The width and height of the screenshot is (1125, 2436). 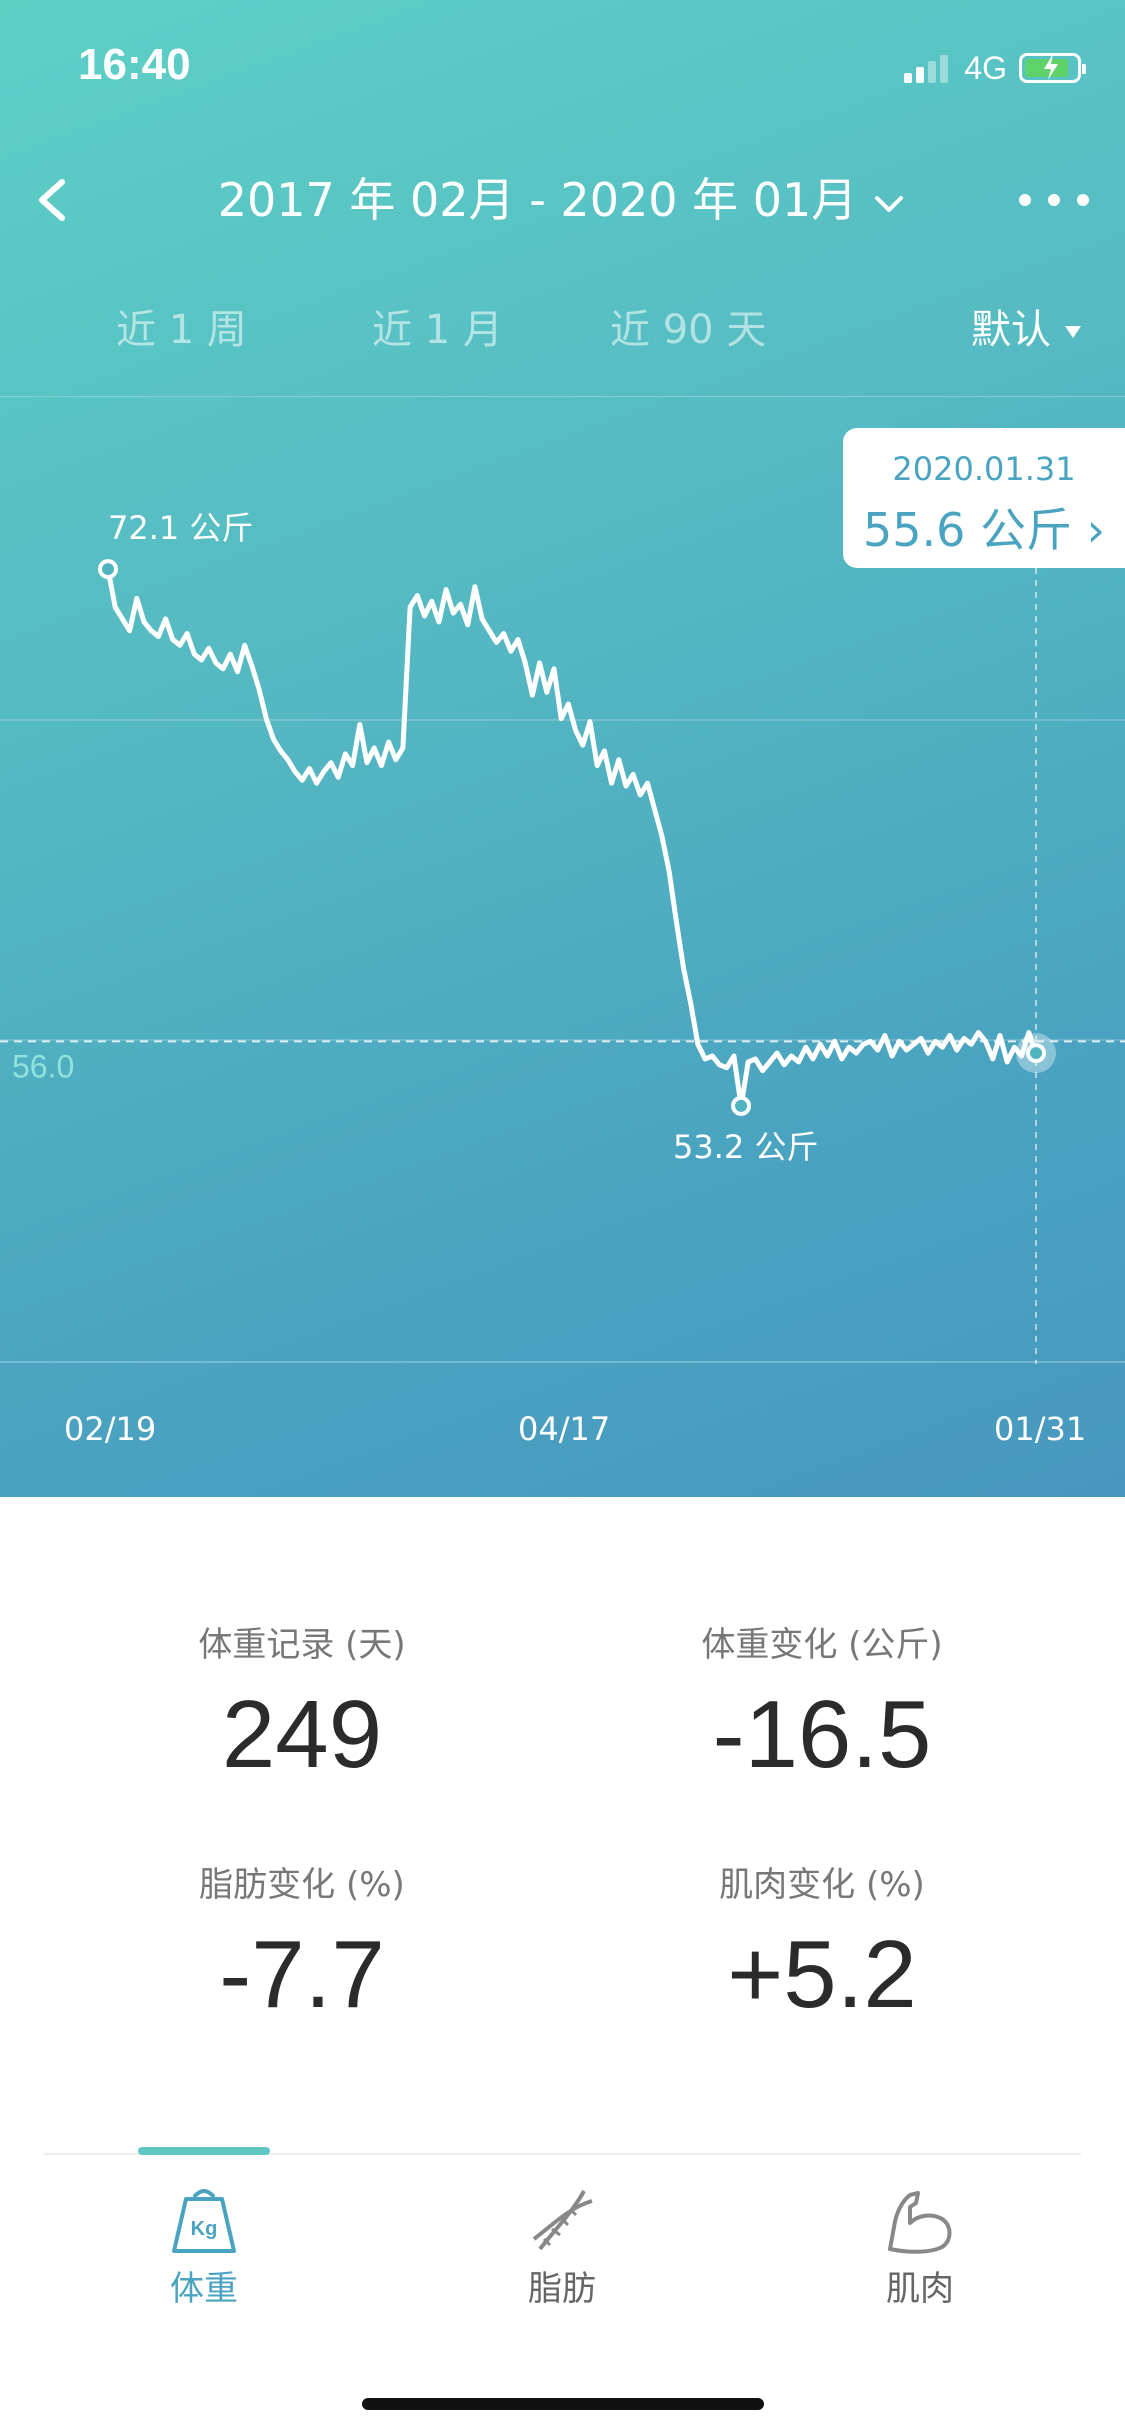 What do you see at coordinates (688, 330) in the screenshot?
I see `tab-last-90-days: 近 90 天` at bounding box center [688, 330].